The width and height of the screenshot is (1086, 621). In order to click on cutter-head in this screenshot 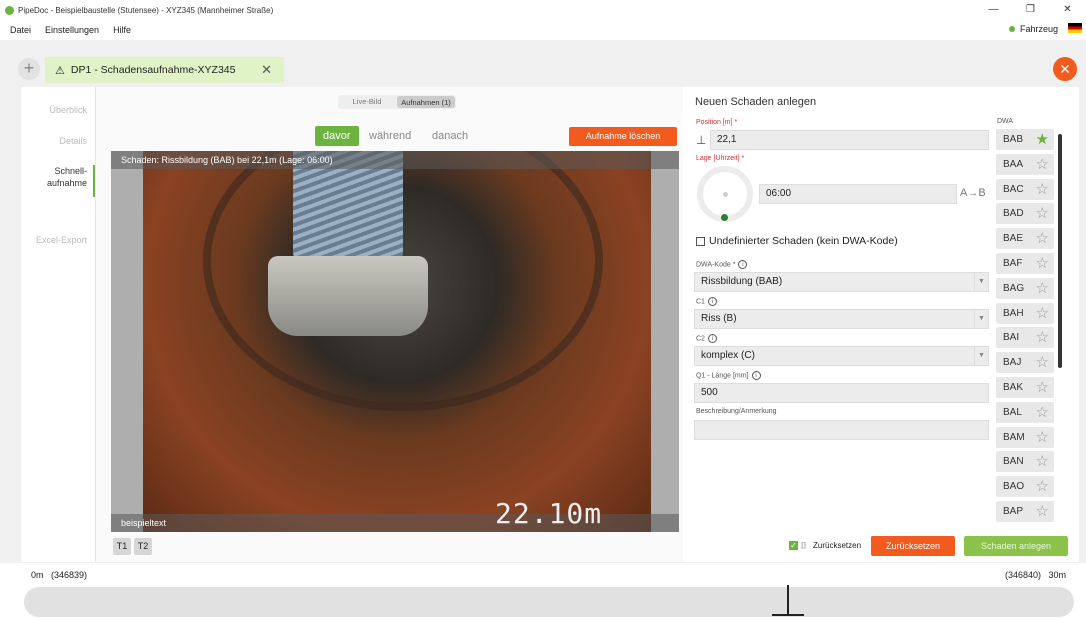, I will do `click(348, 296)`.